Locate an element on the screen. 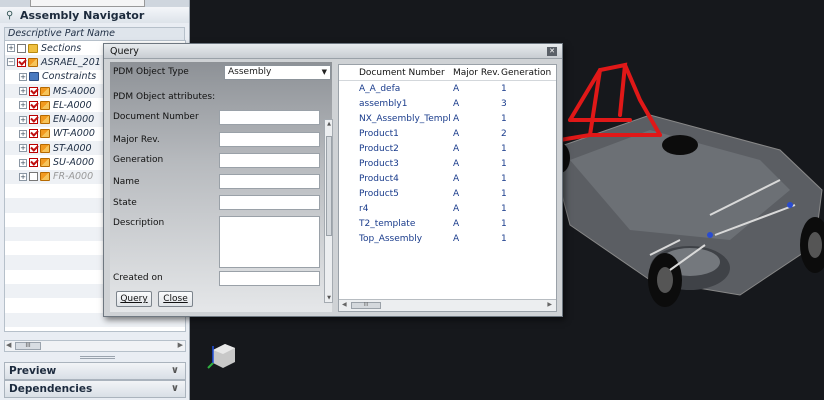 Image resolution: width=824 pixels, height=400 pixels. query-button: Query is located at coordinates (134, 299).